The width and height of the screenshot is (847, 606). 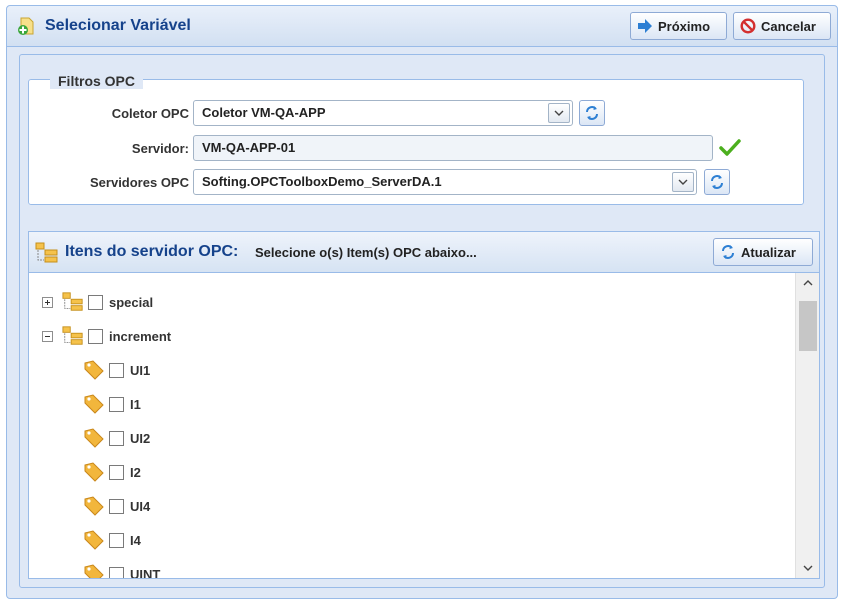 What do you see at coordinates (135, 404) in the screenshot?
I see `tree-item-label: I1` at bounding box center [135, 404].